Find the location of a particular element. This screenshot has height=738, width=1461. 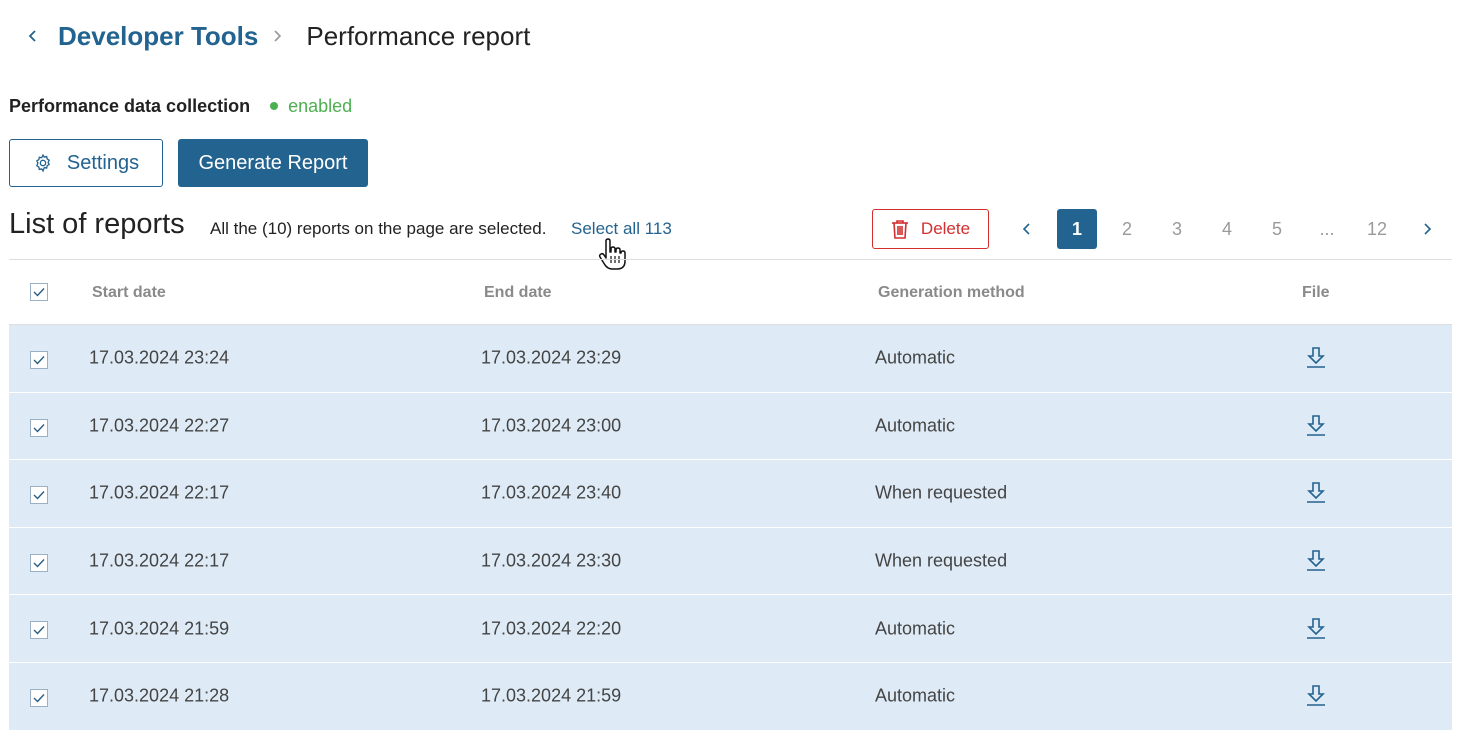

settings-button: Settings is located at coordinates (86, 163).